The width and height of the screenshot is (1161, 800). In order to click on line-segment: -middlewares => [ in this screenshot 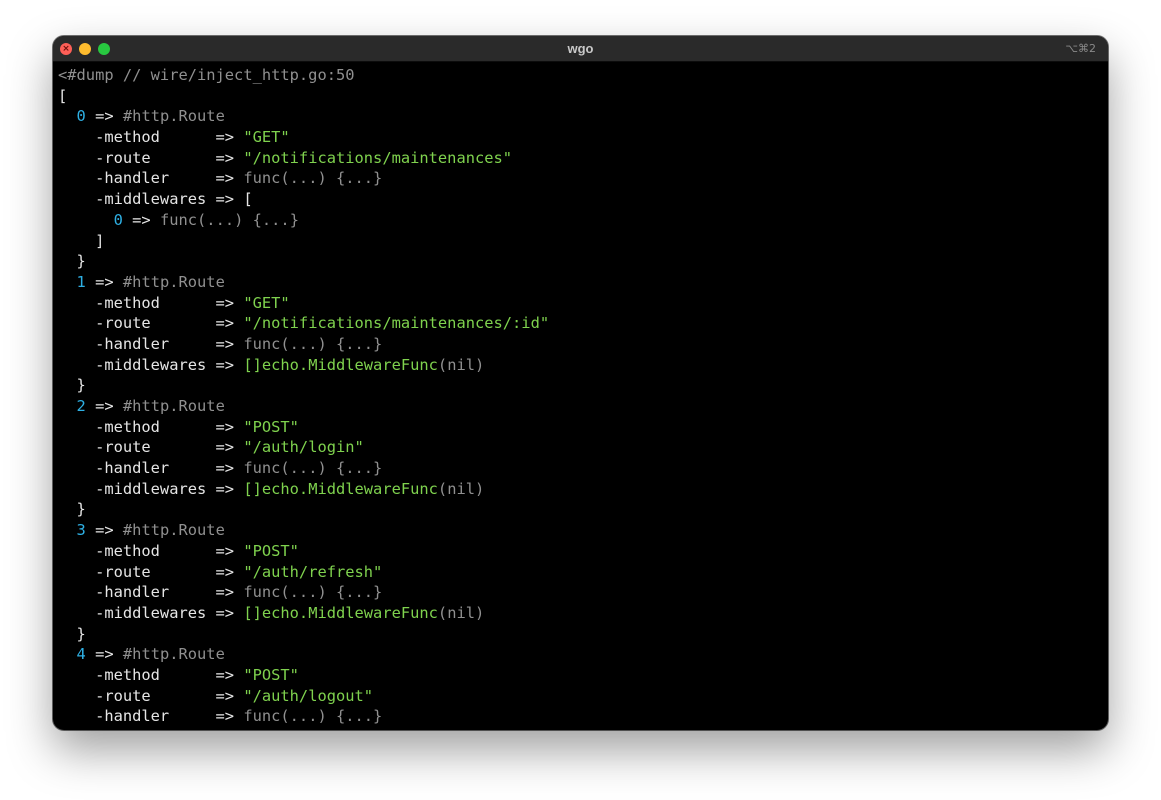, I will do `click(155, 199)`.